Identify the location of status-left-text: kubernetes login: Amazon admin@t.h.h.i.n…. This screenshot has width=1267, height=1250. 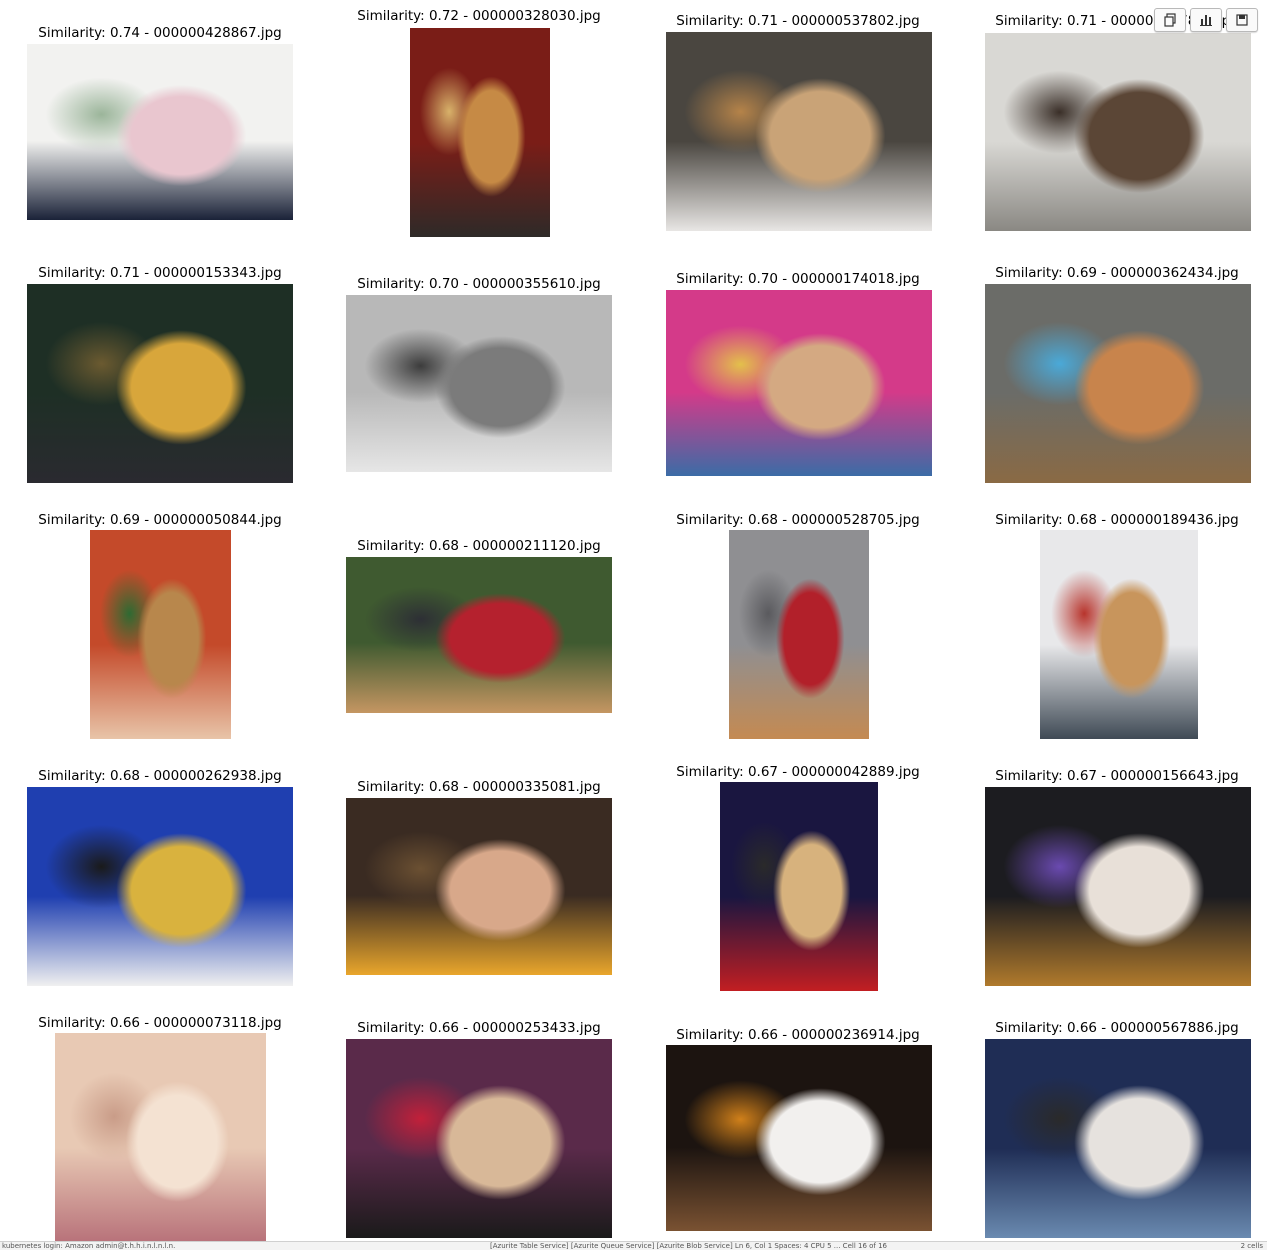
(89, 1246).